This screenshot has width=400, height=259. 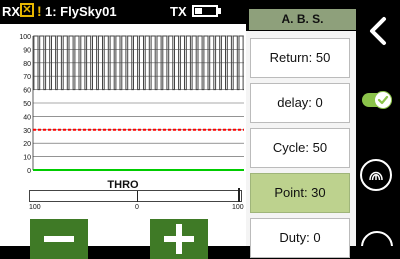 What do you see at coordinates (81, 11) in the screenshot?
I see `model-name: 1: FlySky01` at bounding box center [81, 11].